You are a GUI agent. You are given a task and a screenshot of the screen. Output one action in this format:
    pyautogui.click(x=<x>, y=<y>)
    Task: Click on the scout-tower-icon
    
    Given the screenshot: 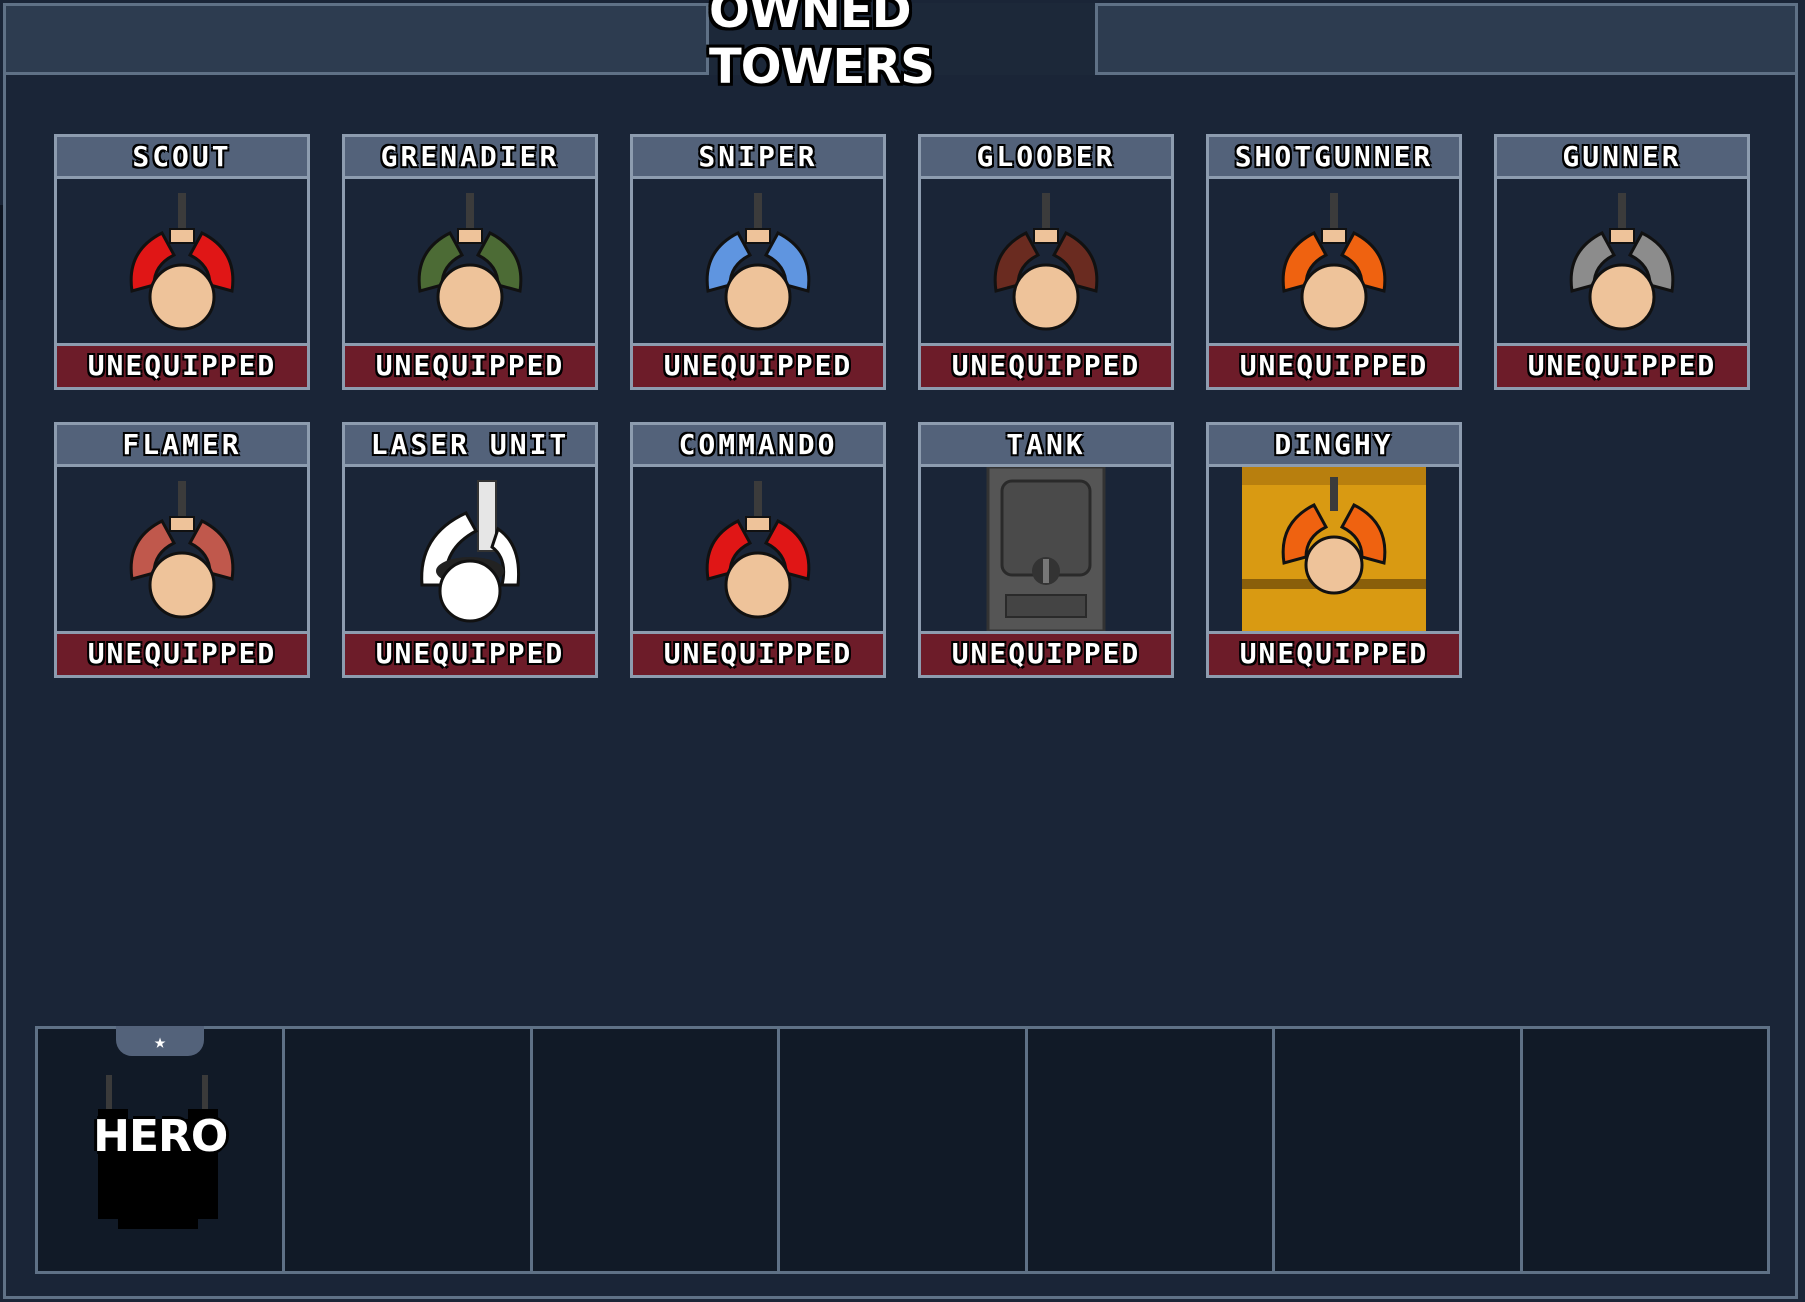 What is the action you would take?
    pyautogui.click(x=182, y=261)
    